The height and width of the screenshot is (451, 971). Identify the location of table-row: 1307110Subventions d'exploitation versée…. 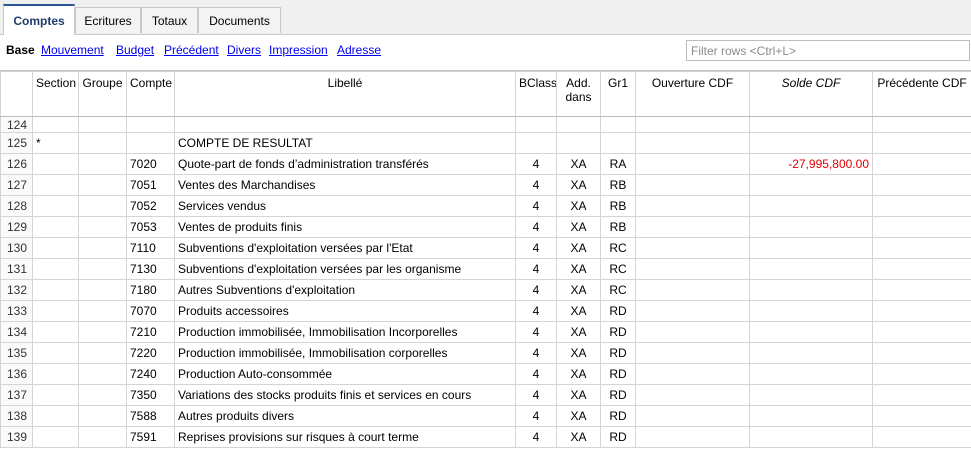
(486, 248).